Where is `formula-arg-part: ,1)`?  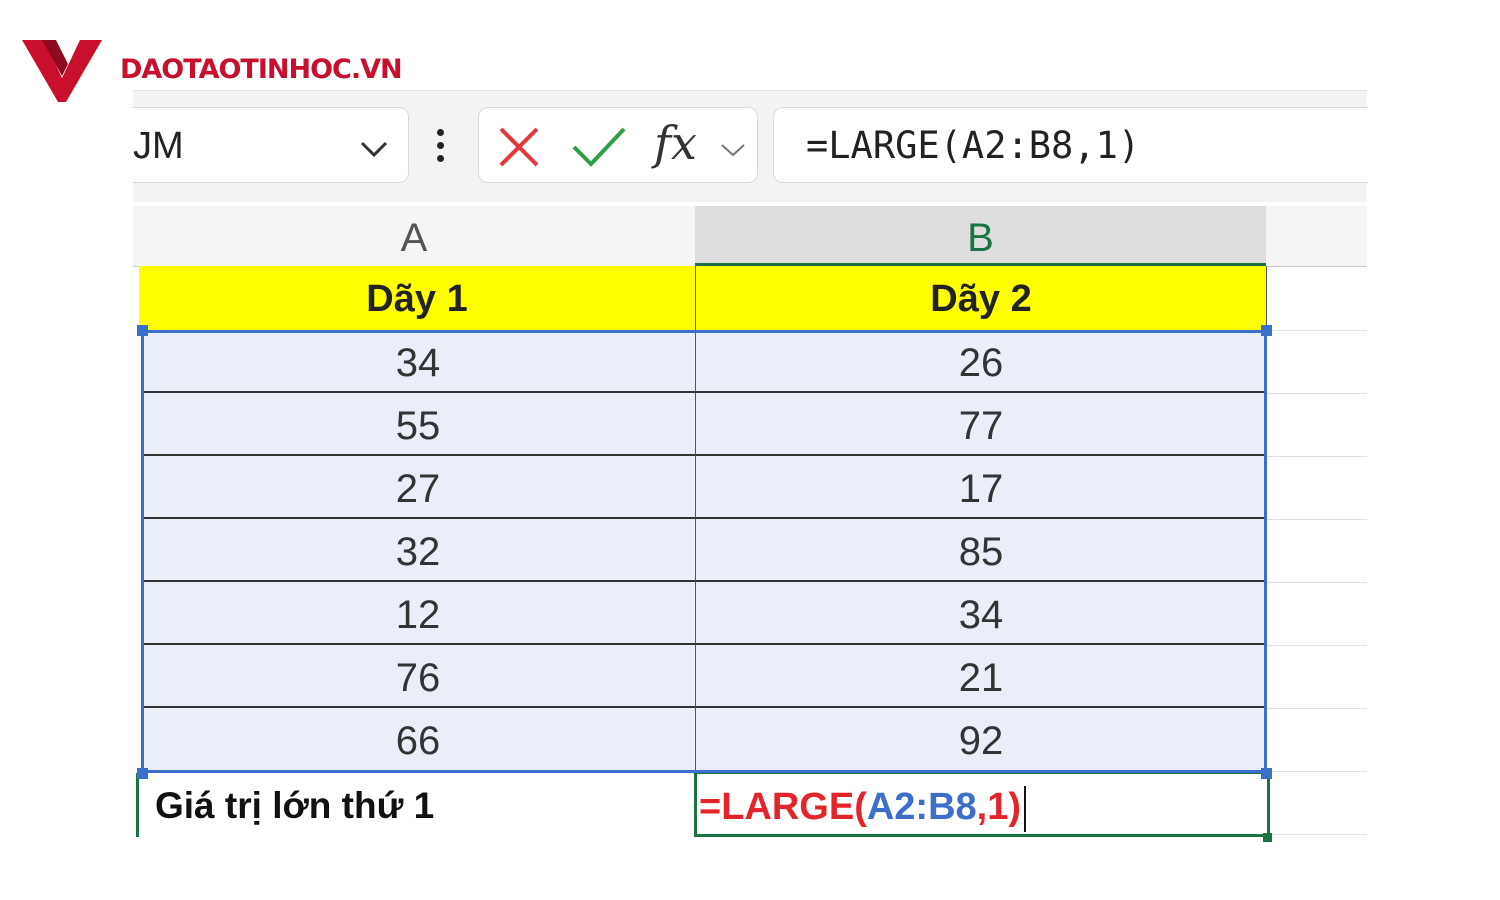 formula-arg-part: ,1) is located at coordinates (999, 807).